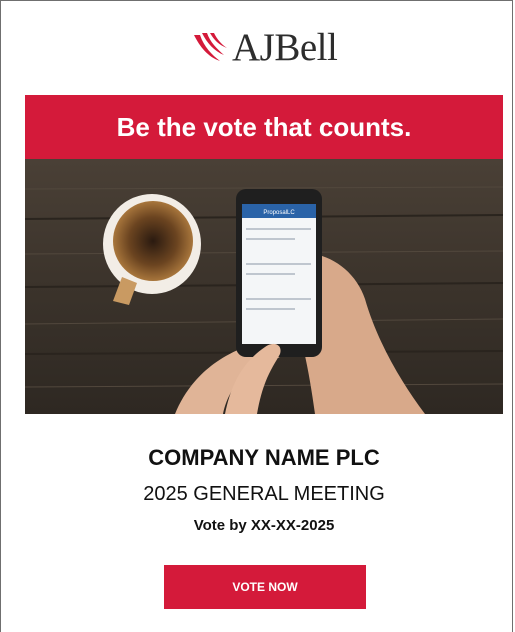  Describe the element at coordinates (264, 525) in the screenshot. I see `vote-deadline: Vote by XX-XX-2025` at that location.